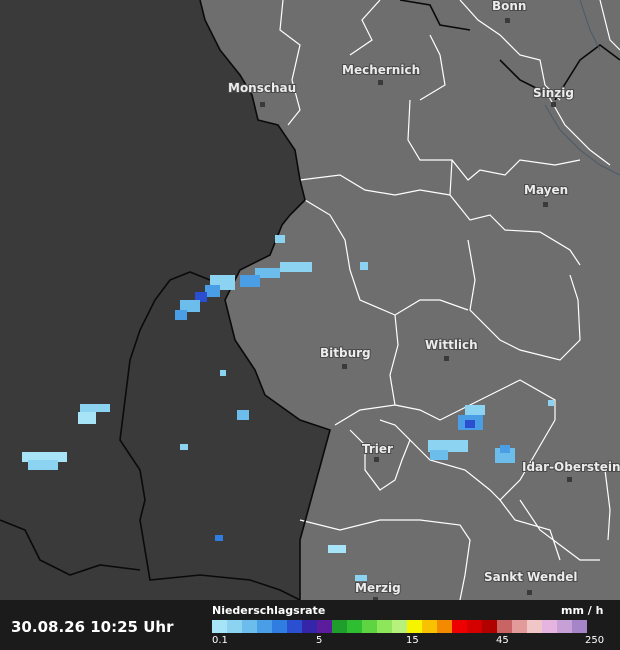 Image resolution: width=620 pixels, height=650 pixels. What do you see at coordinates (319, 640) in the screenshot?
I see `legend-tick: 5` at bounding box center [319, 640].